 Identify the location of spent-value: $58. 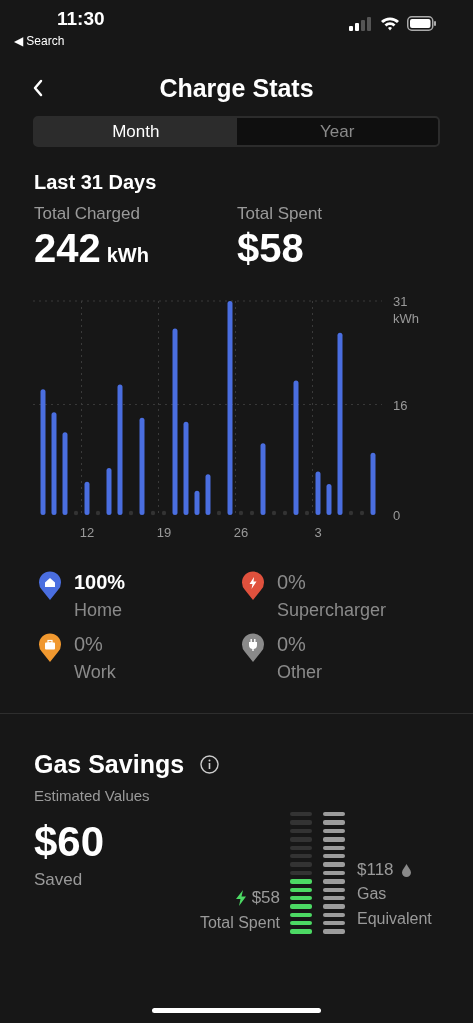
(265, 897).